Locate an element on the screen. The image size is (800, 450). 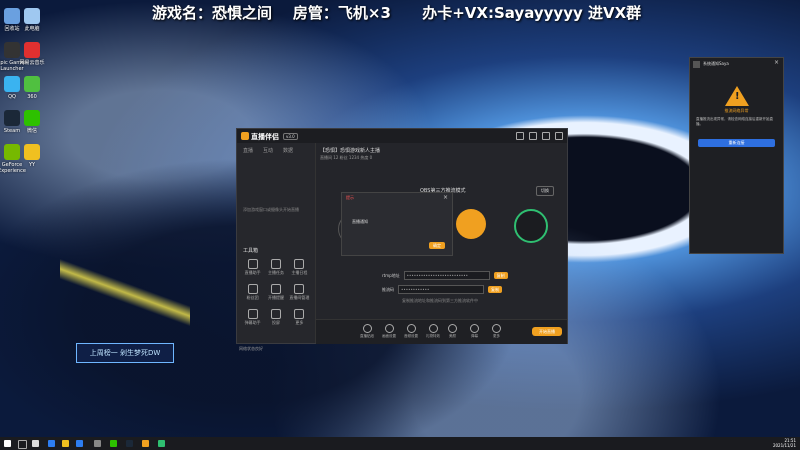
switch-mode-button: 切换 is located at coordinates (545, 191).